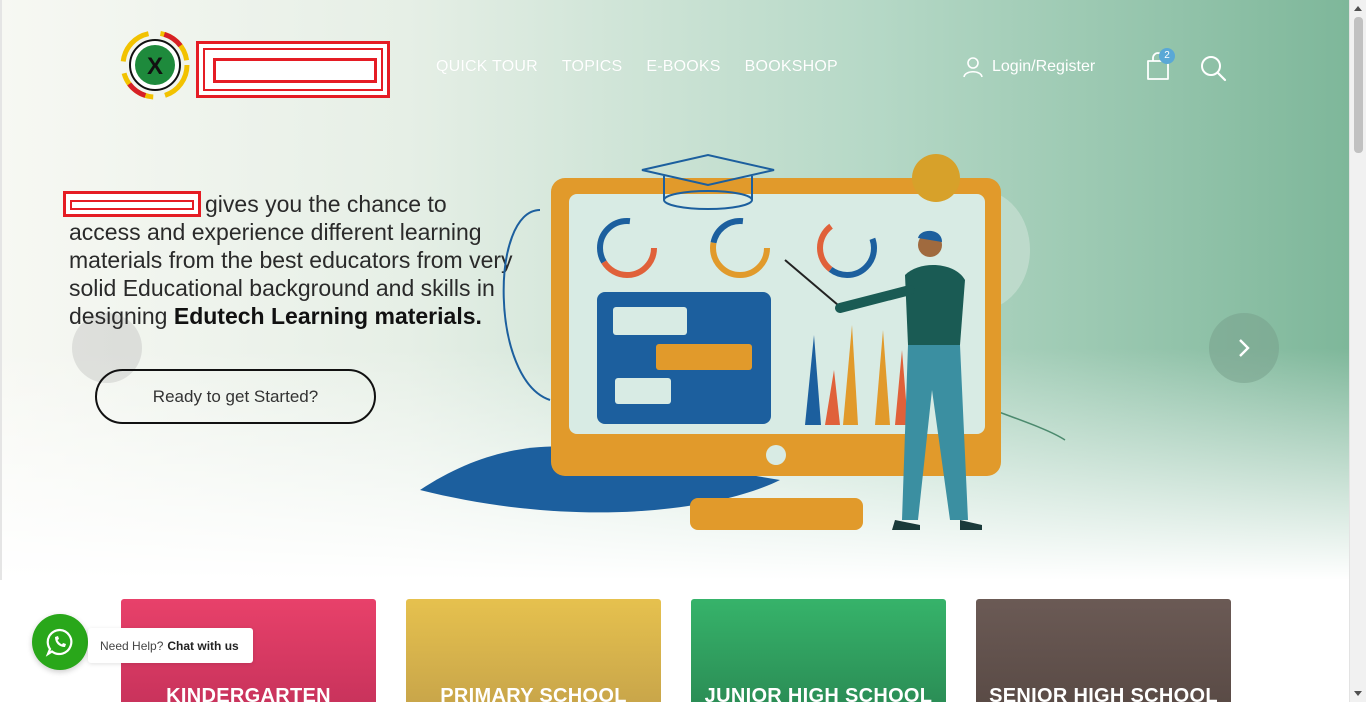 This screenshot has width=1366, height=702. What do you see at coordinates (235, 396) in the screenshot?
I see `get-started-button: Ready to get Started?` at bounding box center [235, 396].